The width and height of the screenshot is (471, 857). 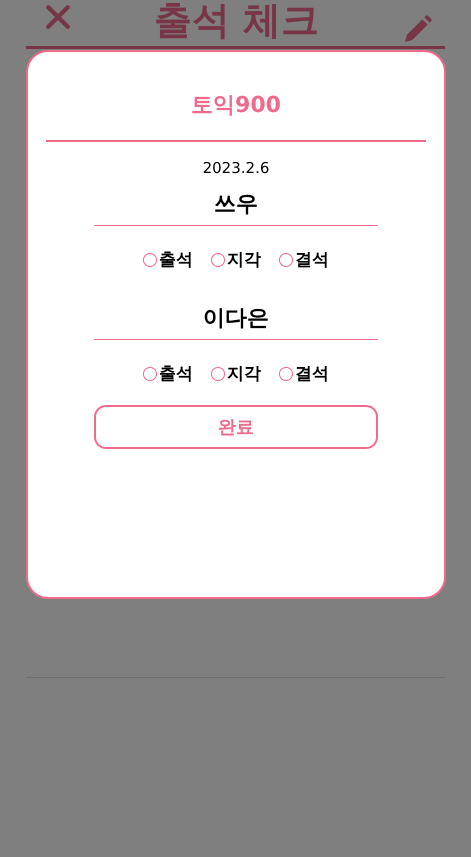 What do you see at coordinates (58, 17) in the screenshot?
I see `close-icon` at bounding box center [58, 17].